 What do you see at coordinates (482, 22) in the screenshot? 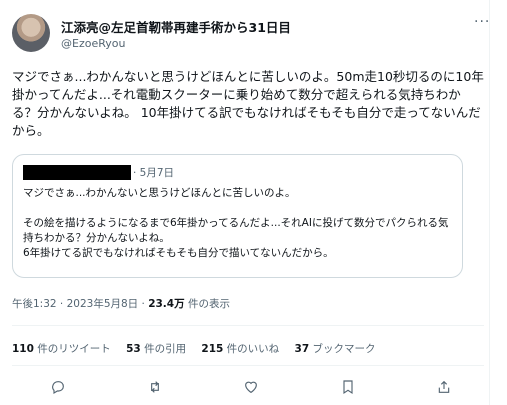
I see `more-options-button: ···` at bounding box center [482, 22].